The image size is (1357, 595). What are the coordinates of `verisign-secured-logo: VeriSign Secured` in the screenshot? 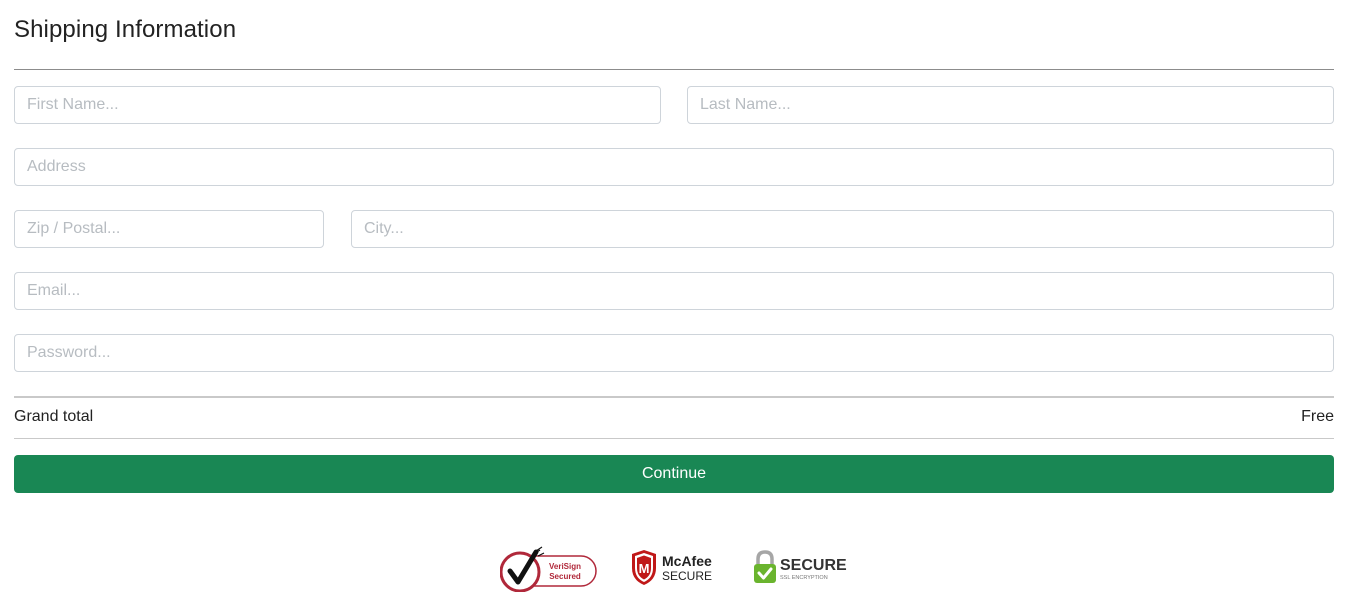 It's located at (548, 569).